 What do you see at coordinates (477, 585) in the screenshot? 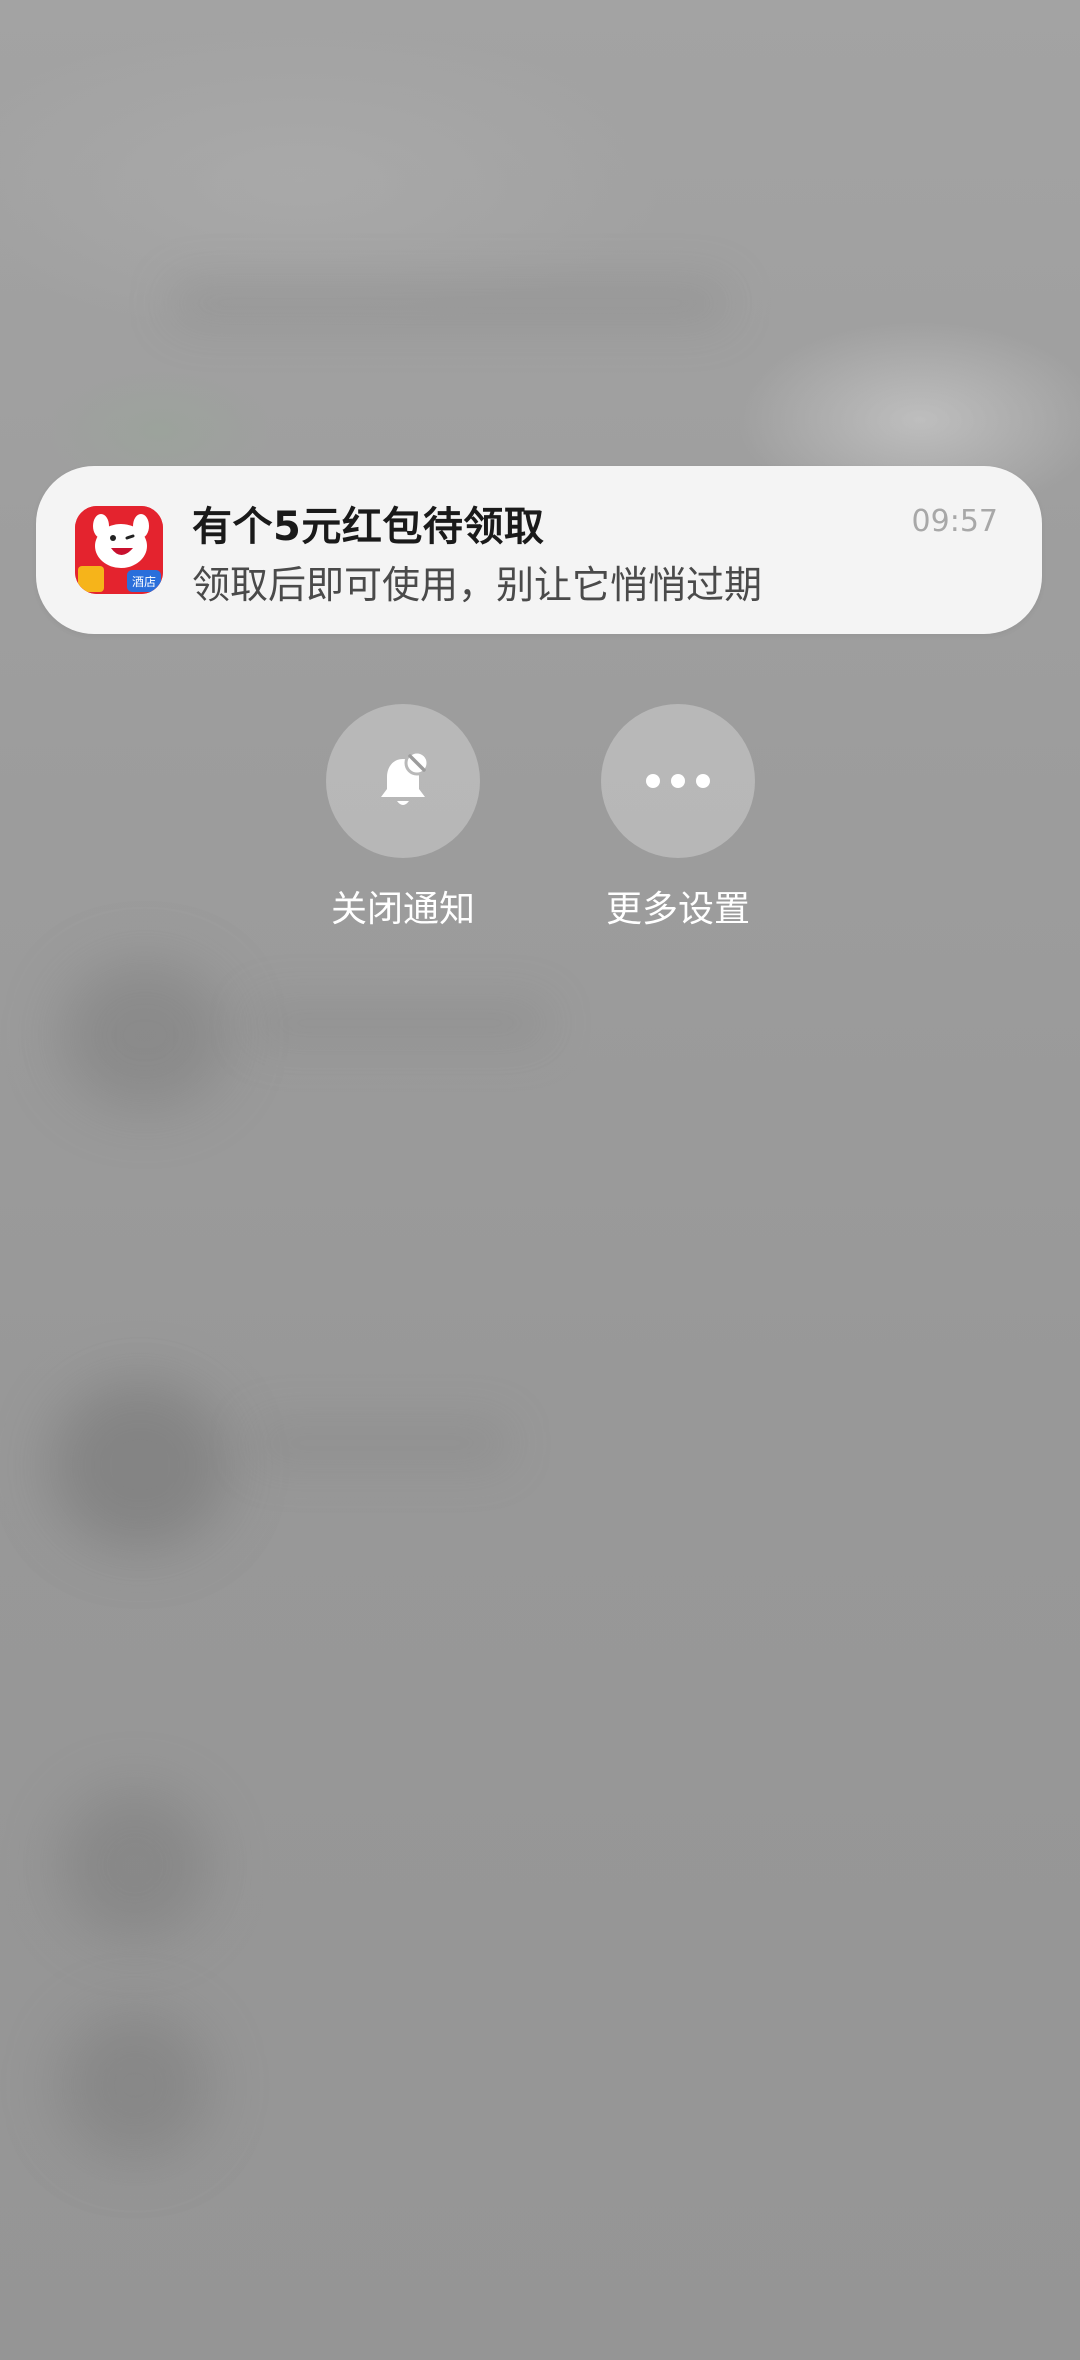
I see `notification-body: 领取后即可使用，别让它悄悄过期` at bounding box center [477, 585].